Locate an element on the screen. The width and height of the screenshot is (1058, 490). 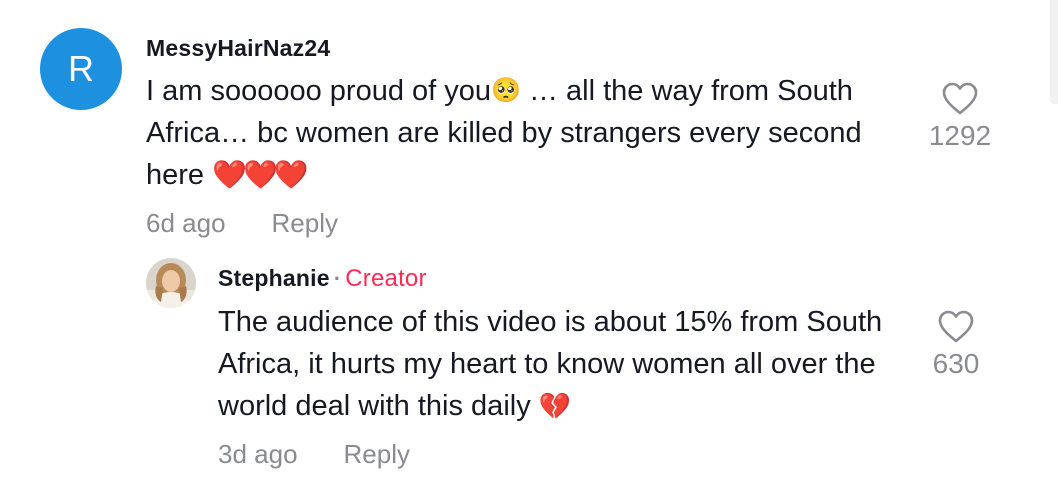
comment-username: MessyHairNaz24 is located at coordinates (511, 48).